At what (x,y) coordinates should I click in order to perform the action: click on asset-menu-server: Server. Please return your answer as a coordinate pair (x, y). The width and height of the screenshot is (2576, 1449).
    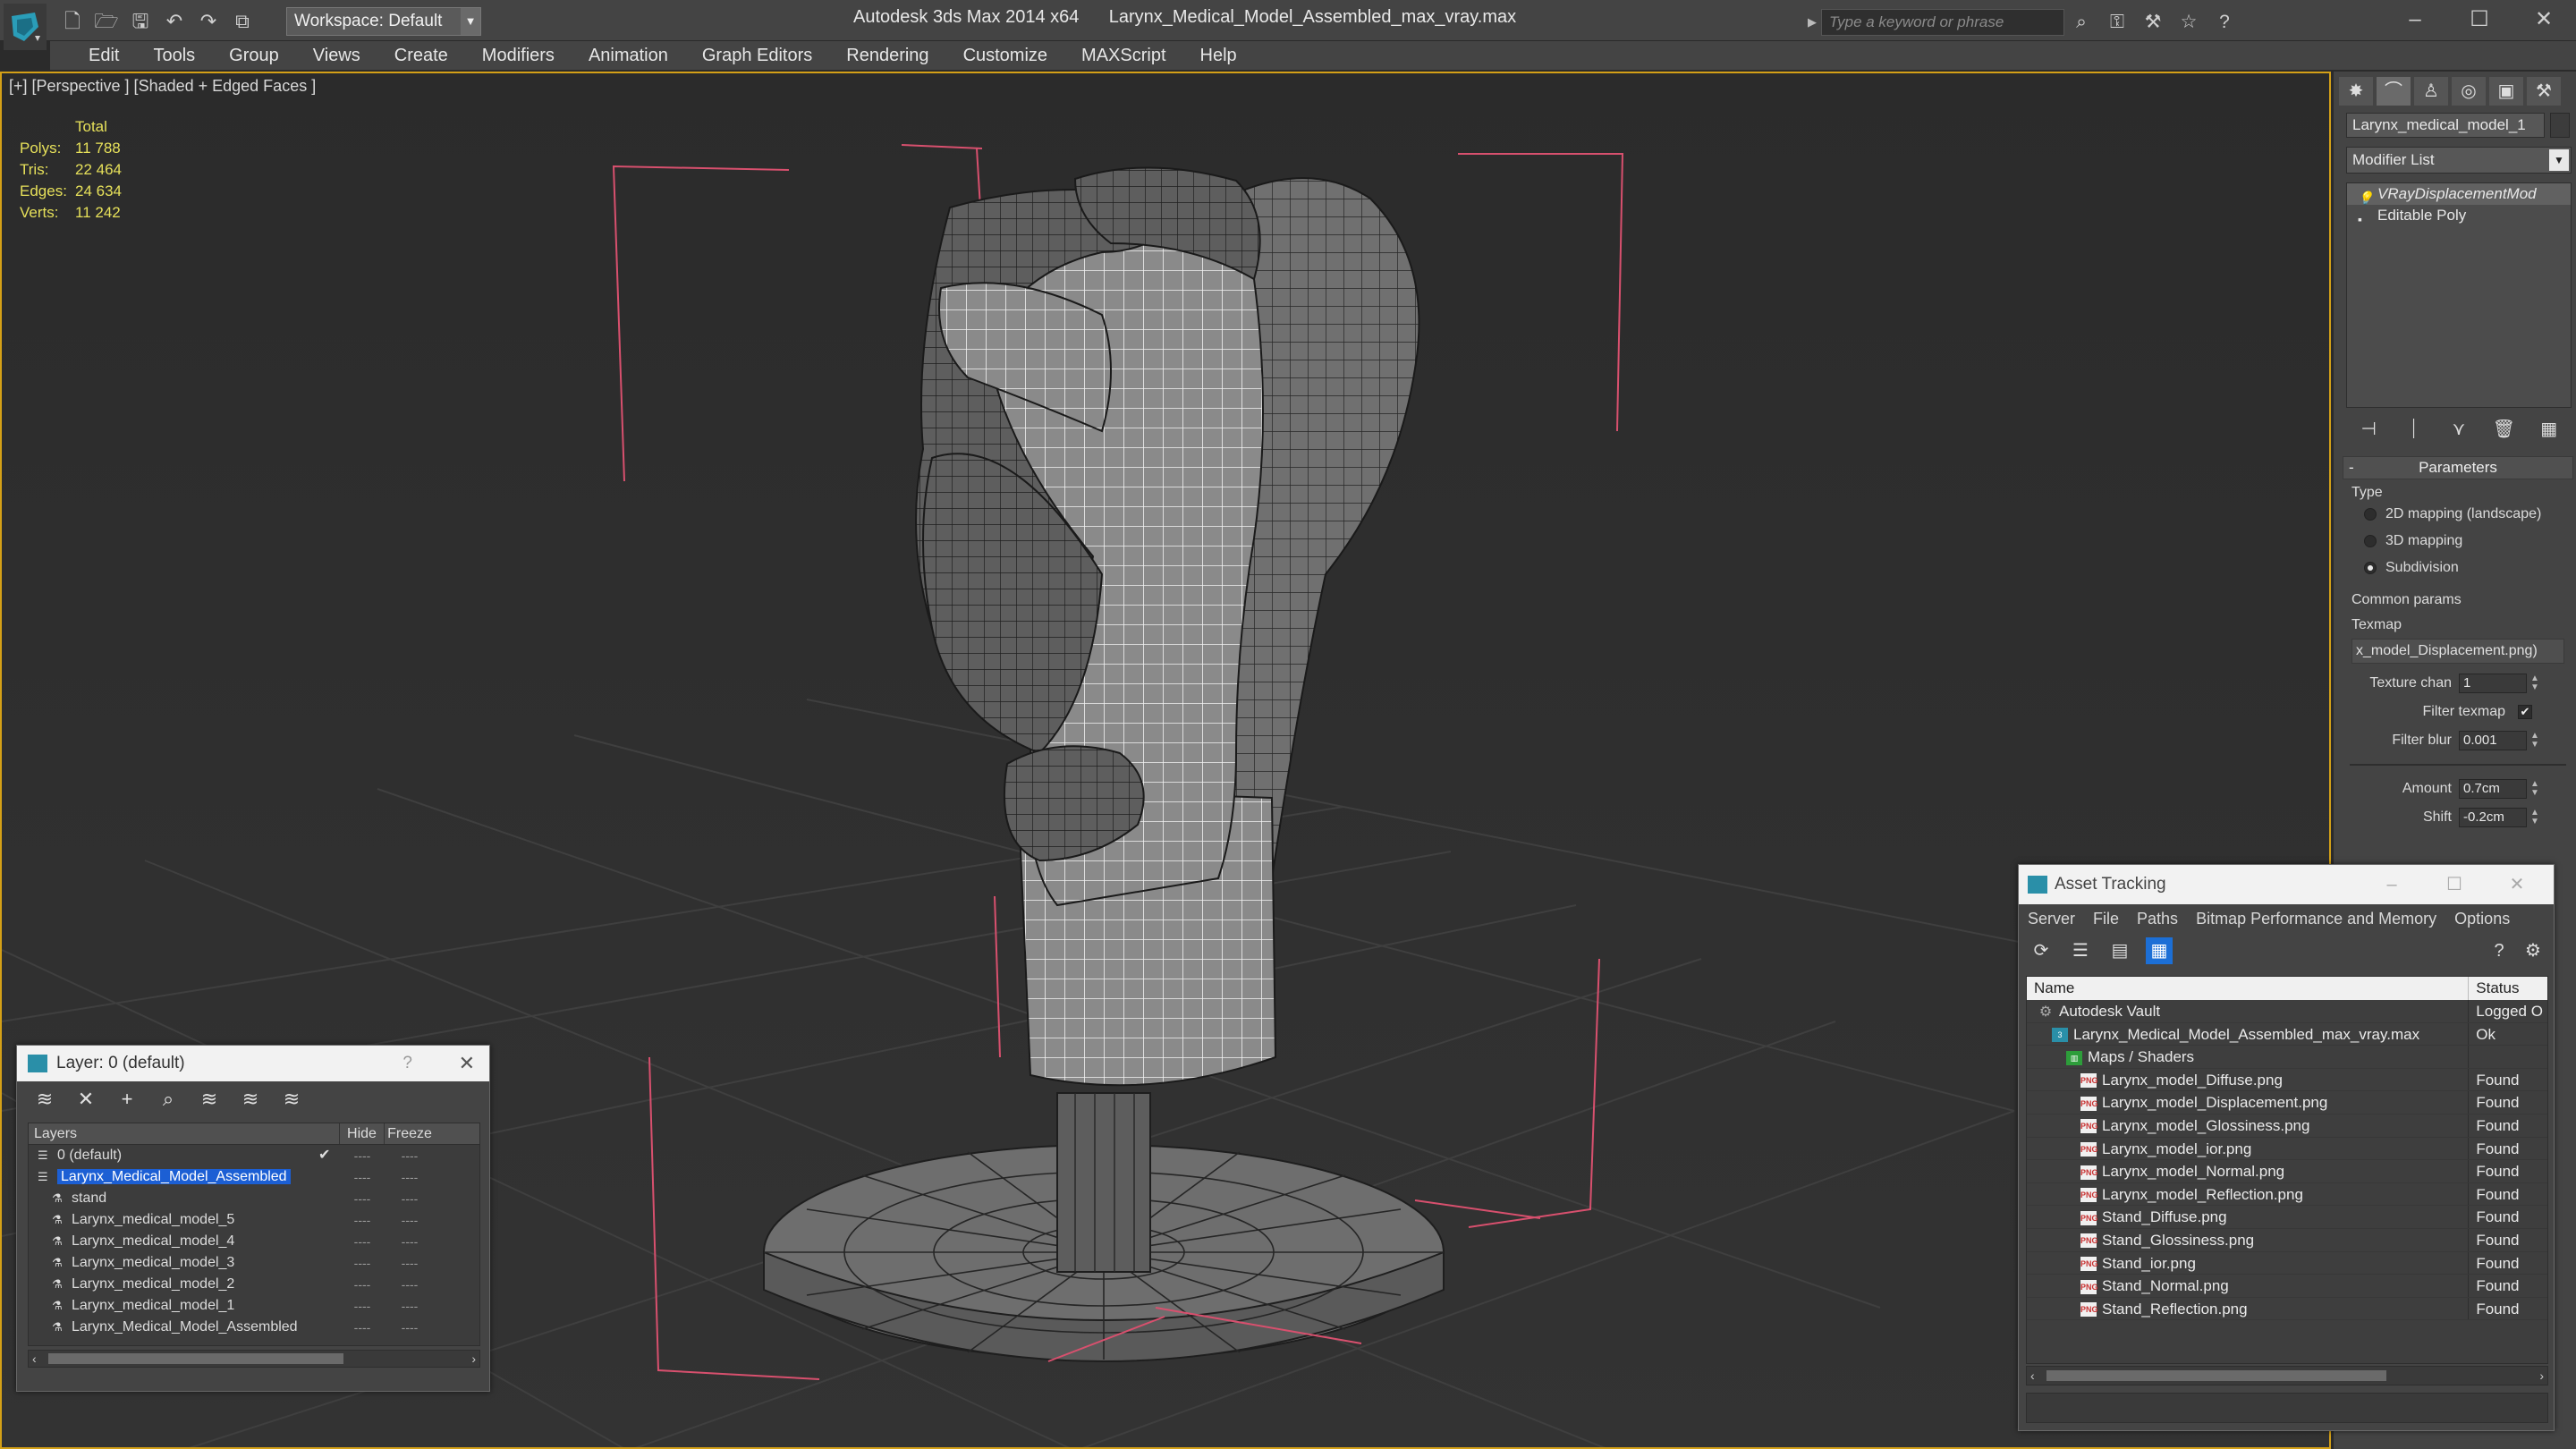
    Looking at the image, I should click on (2057, 919).